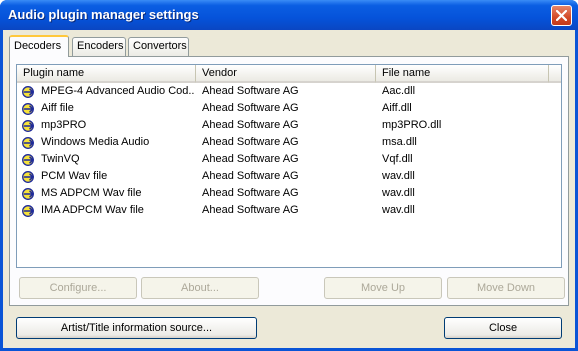 The image size is (578, 351). I want to click on move-down-button: Move Down, so click(506, 288).